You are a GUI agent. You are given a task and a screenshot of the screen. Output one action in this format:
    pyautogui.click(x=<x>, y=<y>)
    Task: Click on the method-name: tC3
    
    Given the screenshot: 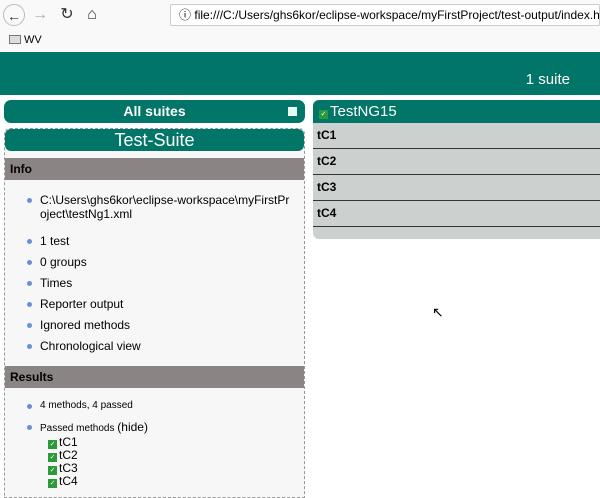 What is the action you would take?
    pyautogui.click(x=68, y=468)
    